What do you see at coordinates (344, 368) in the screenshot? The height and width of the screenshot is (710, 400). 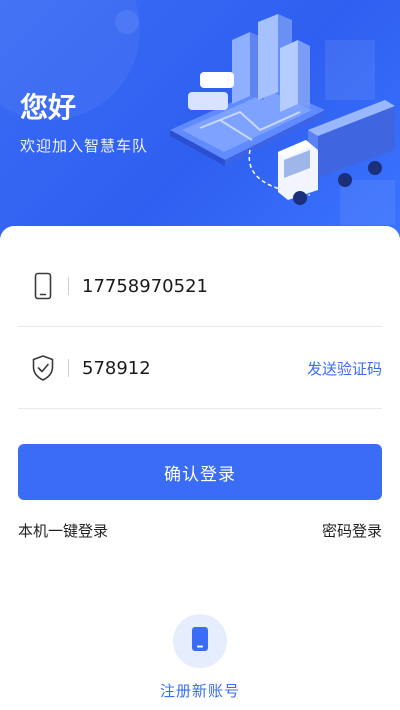 I see `send-code-button: 发送验证码` at bounding box center [344, 368].